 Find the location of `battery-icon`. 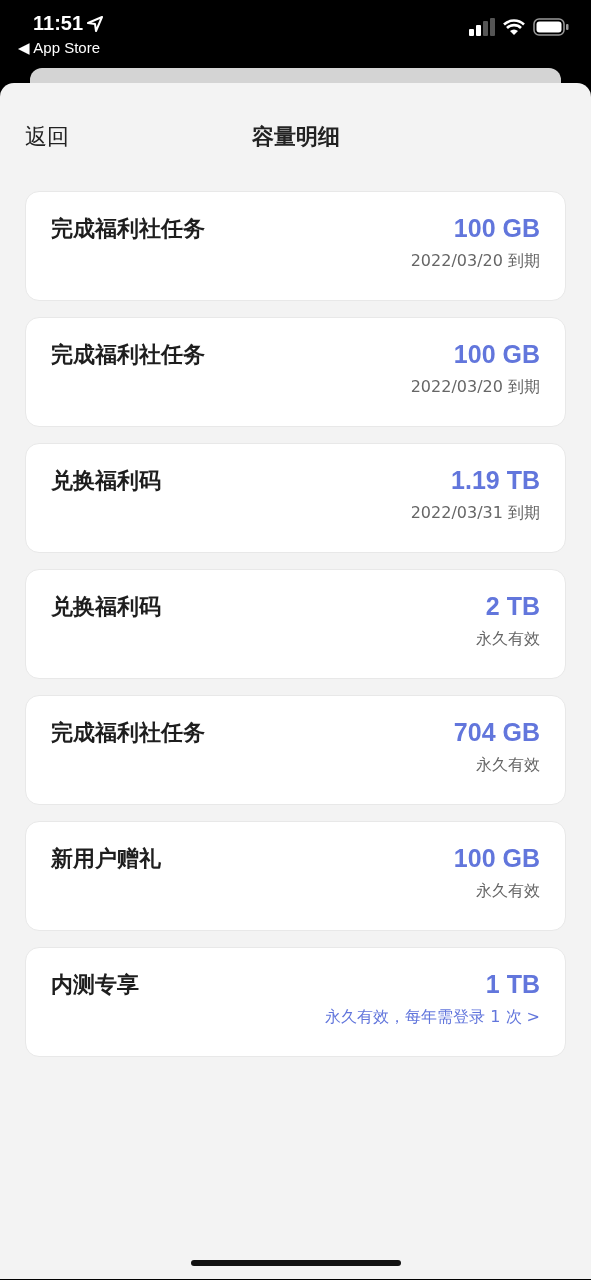

battery-icon is located at coordinates (551, 27).